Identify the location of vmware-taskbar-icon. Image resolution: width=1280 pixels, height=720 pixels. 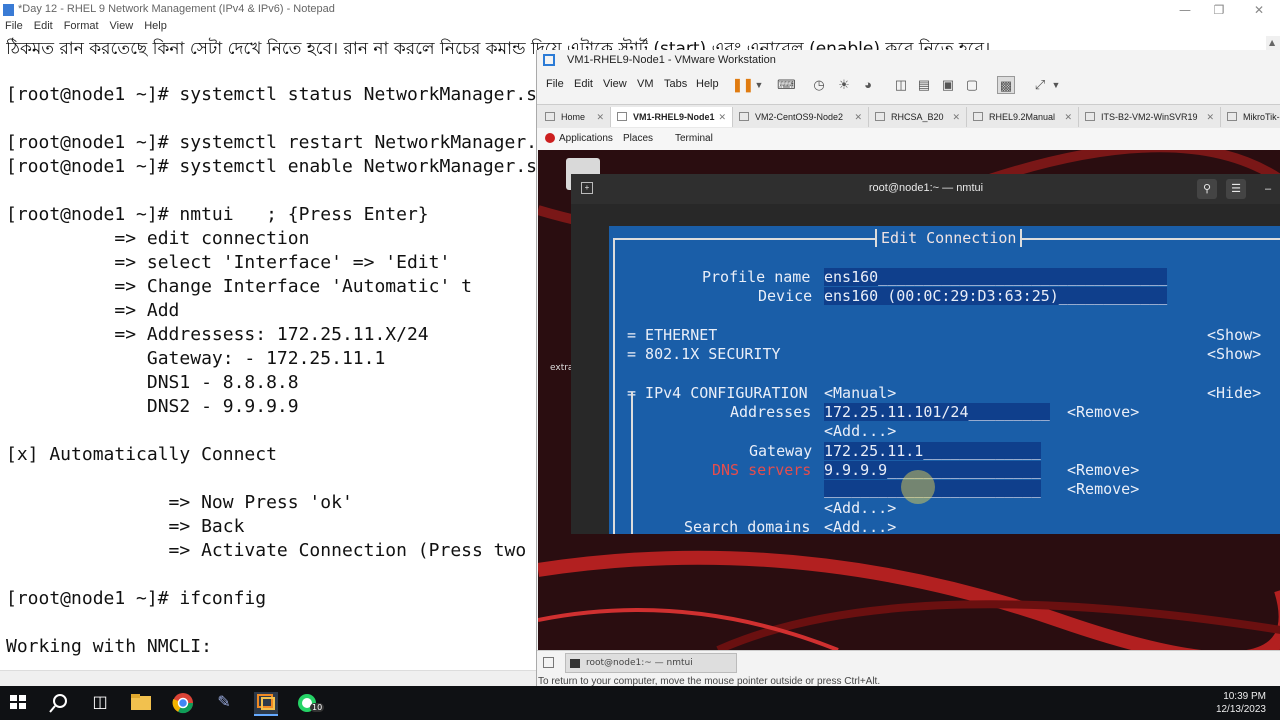
(266, 704).